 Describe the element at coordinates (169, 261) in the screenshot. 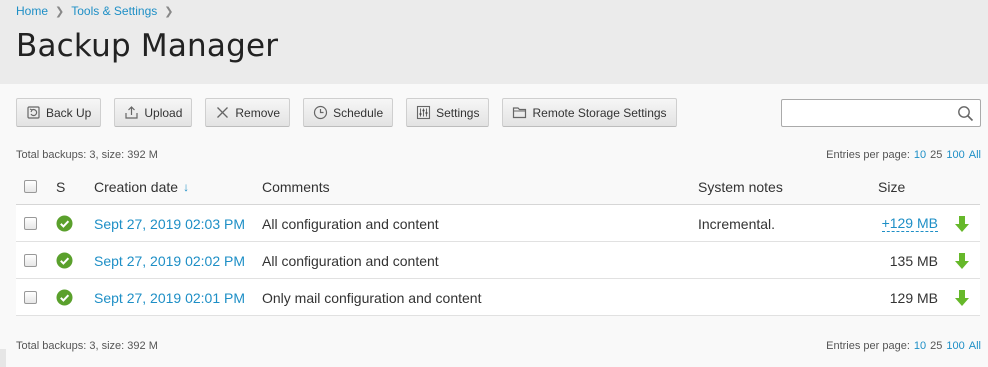

I see `backup-date-link: Sept 27, 2019 02:02 PM` at that location.